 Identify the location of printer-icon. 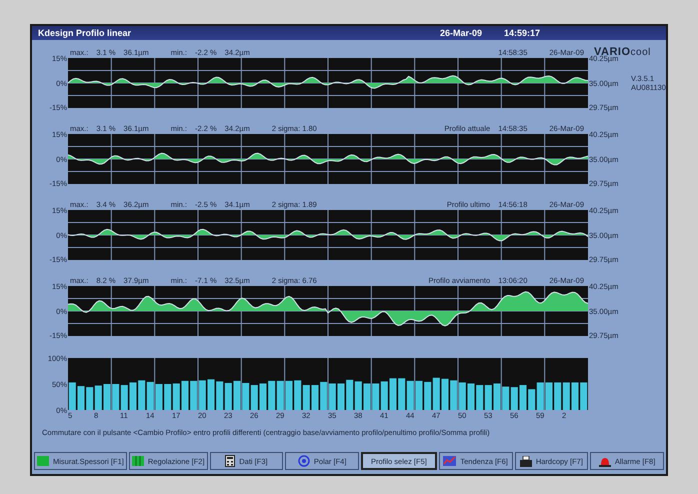
(526, 461).